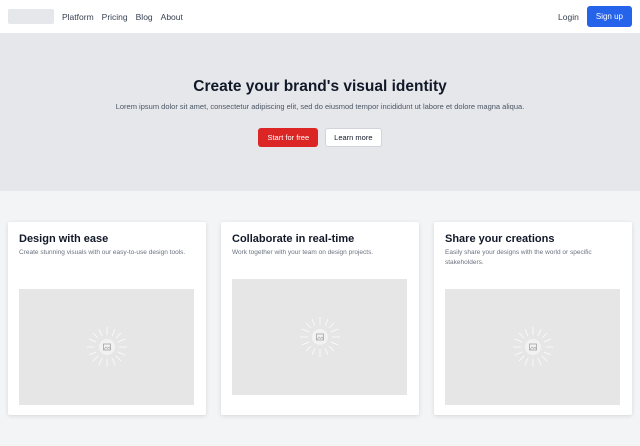 Image resolution: width=640 pixels, height=446 pixels. What do you see at coordinates (31, 16) in the screenshot?
I see `logo-placeholder` at bounding box center [31, 16].